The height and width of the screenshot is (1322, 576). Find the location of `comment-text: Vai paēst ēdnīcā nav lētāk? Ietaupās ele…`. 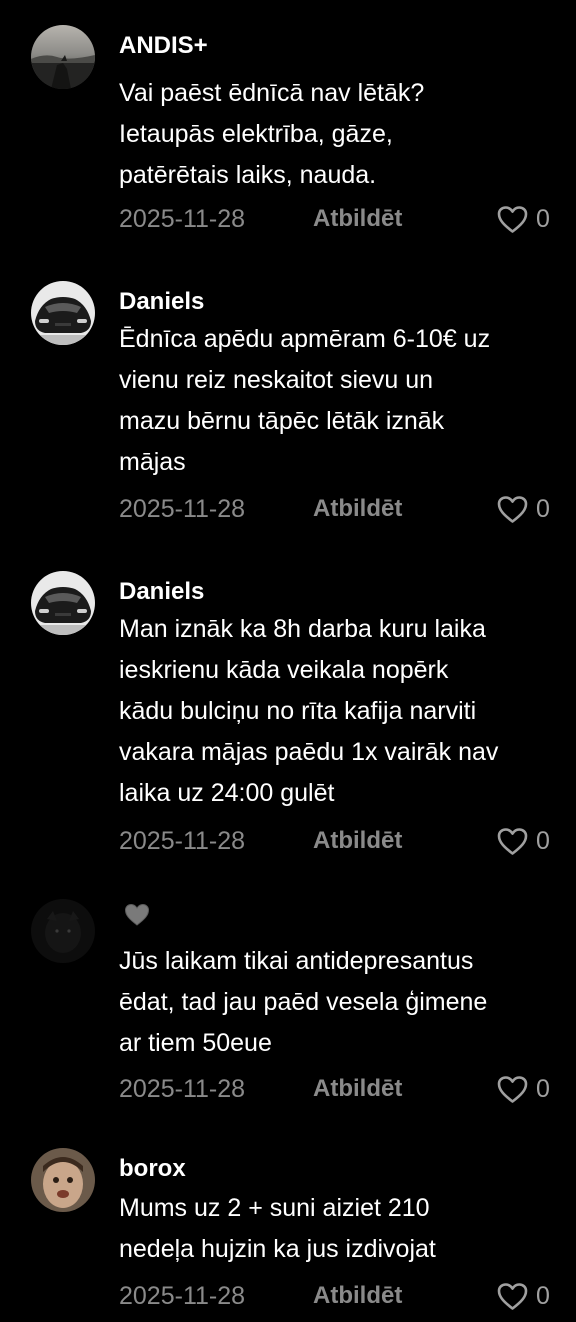

comment-text: Vai paēst ēdnīcā nav lētāk? Ietaupās ele… is located at coordinates (272, 134).